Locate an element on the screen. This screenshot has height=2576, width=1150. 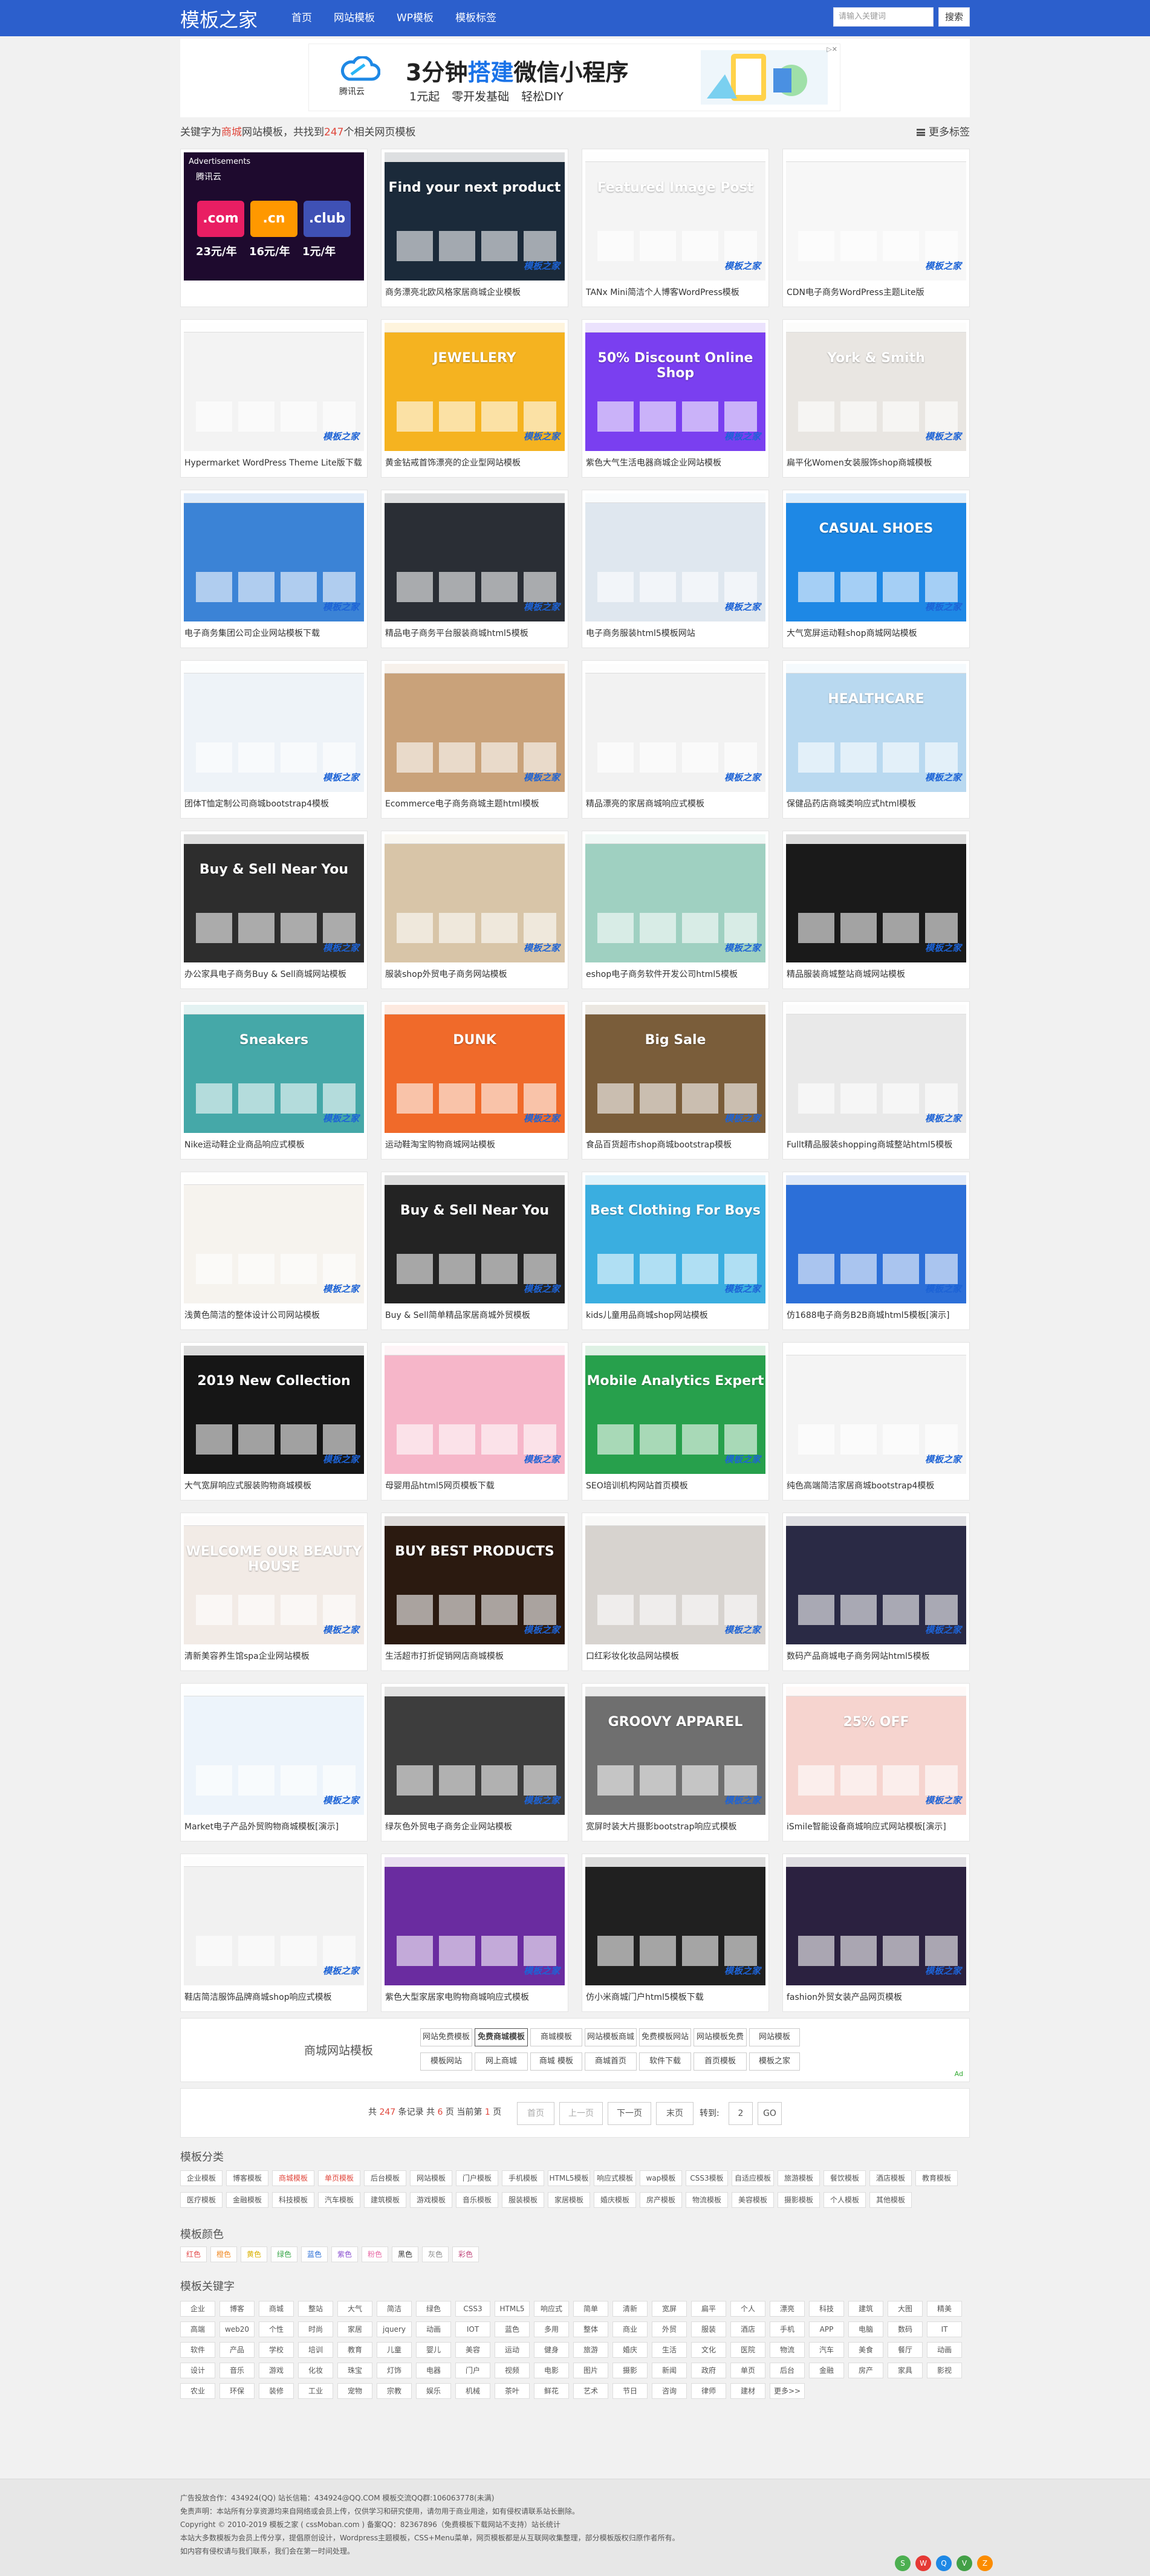
keyword-chip: 文化 is located at coordinates (709, 2350).